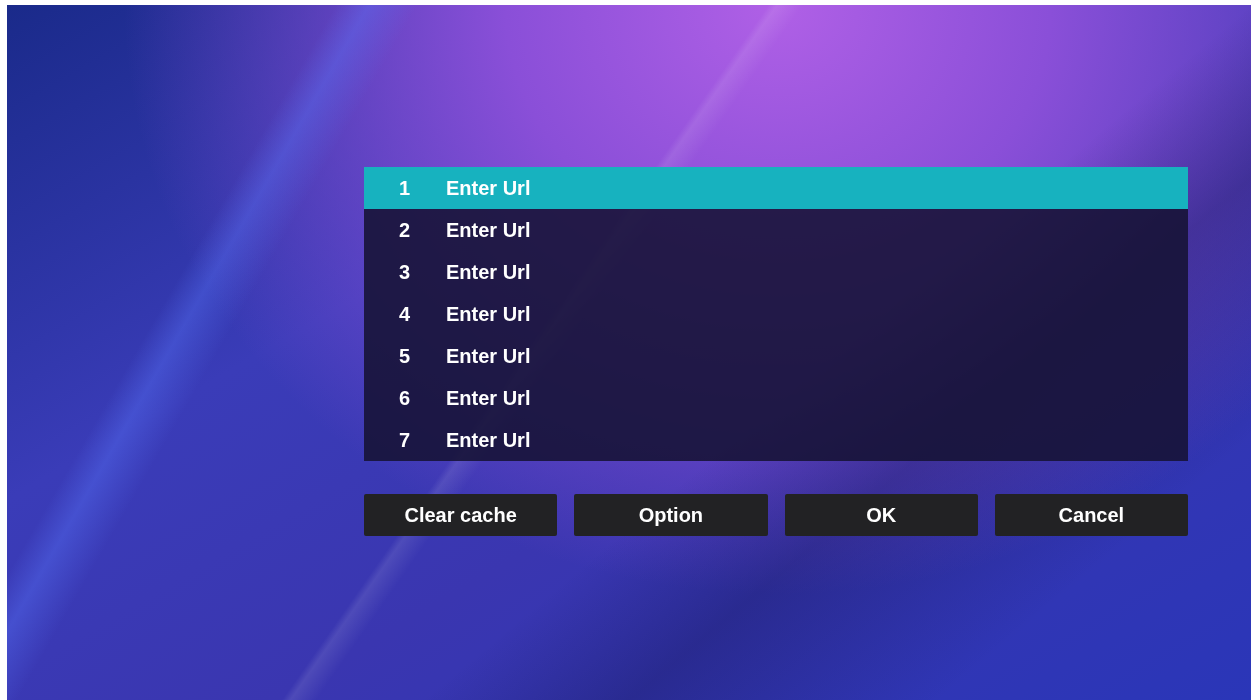 This screenshot has height=700, width=1251. Describe the element at coordinates (405, 230) in the screenshot. I see `row-number: 2` at that location.